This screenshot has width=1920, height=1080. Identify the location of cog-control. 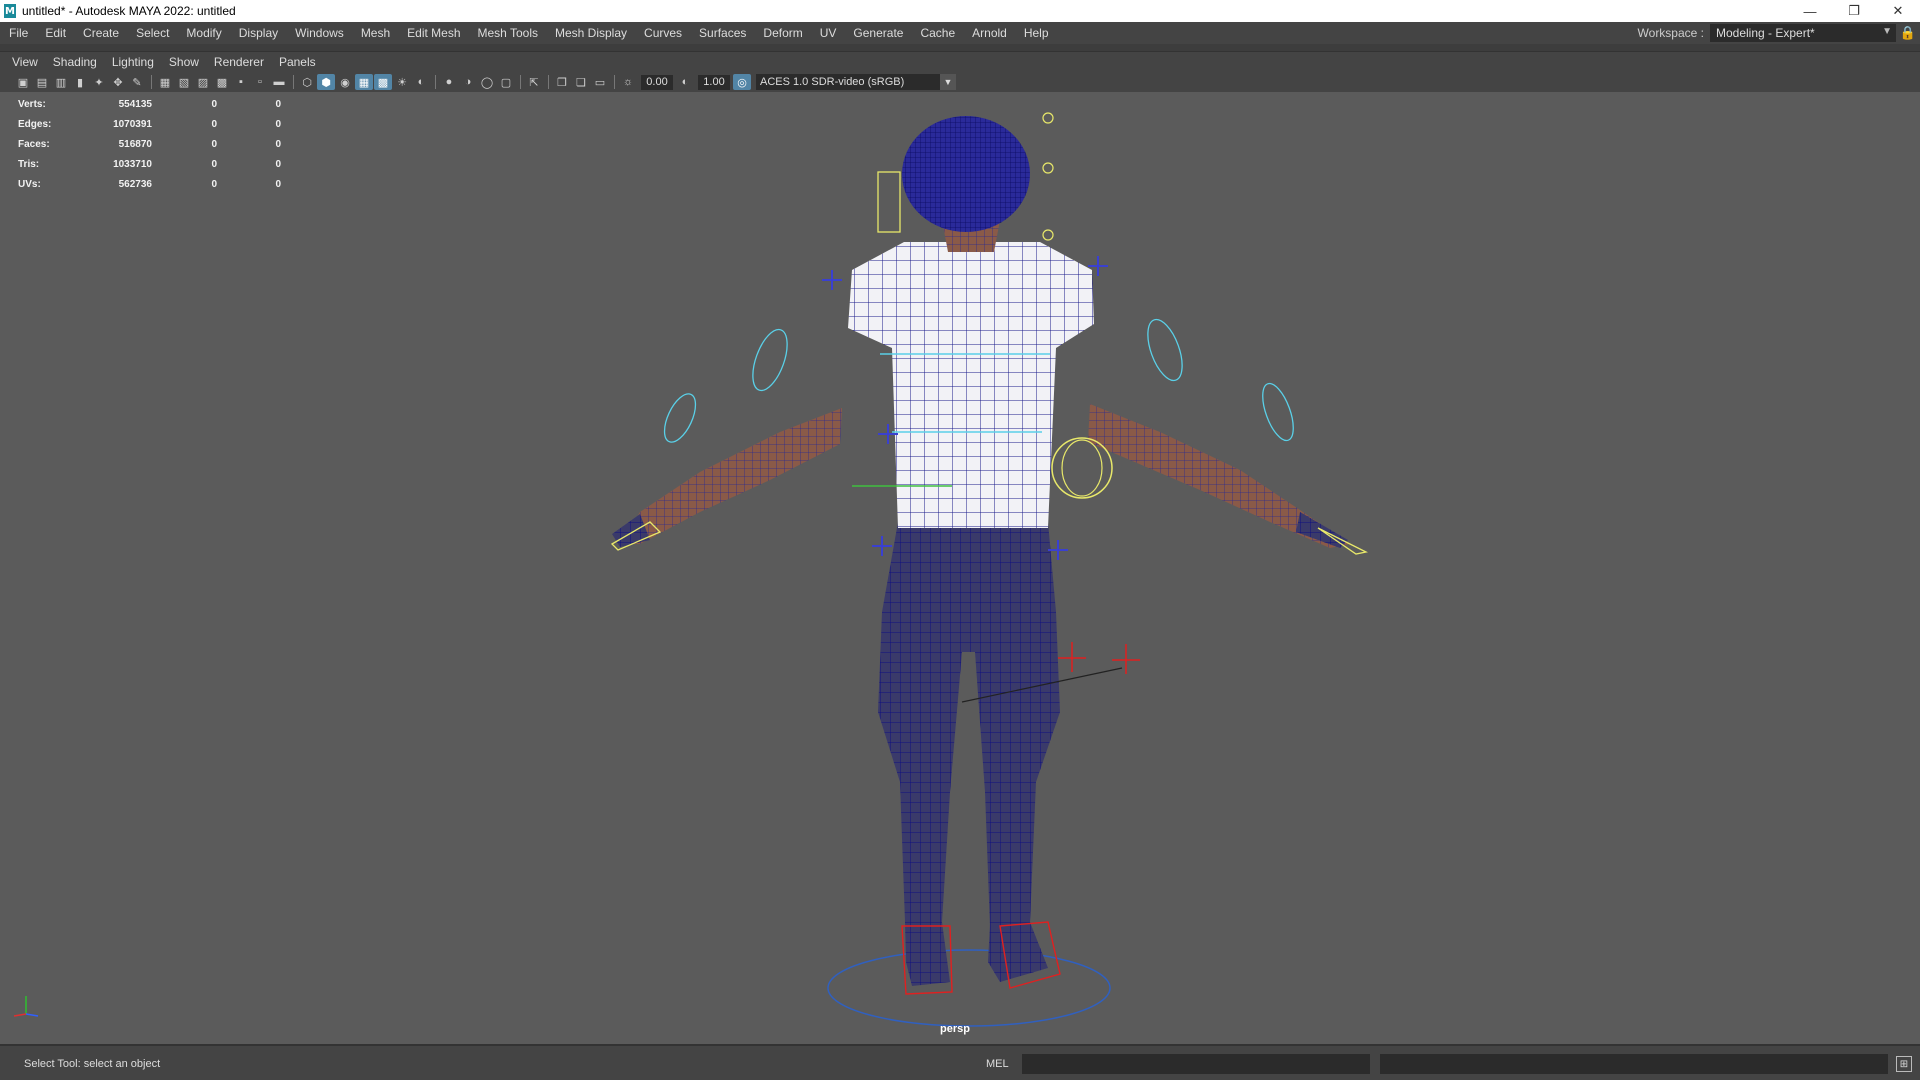
(1082, 468).